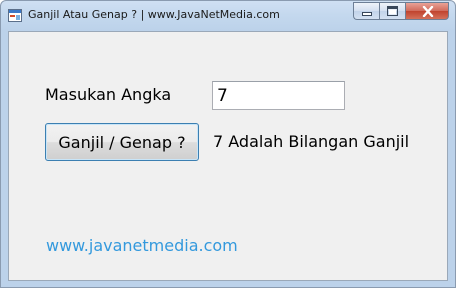 The image size is (456, 288). Describe the element at coordinates (366, 11) in the screenshot. I see `minimize-button` at that location.